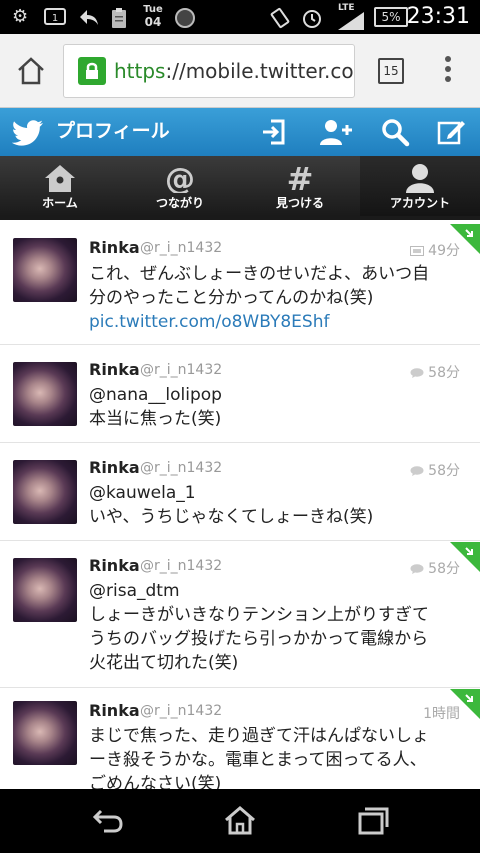  I want to click on add-user-icon, so click(336, 132).